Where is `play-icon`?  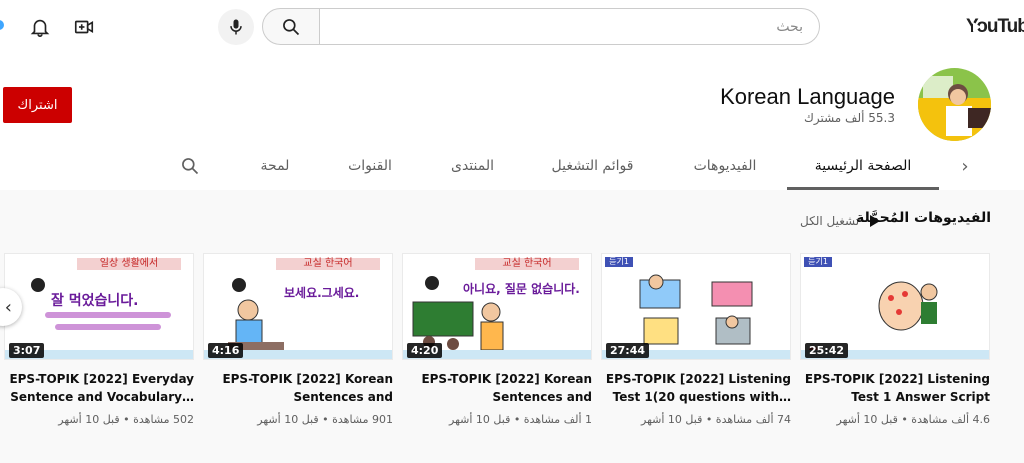
play-icon is located at coordinates (875, 221).